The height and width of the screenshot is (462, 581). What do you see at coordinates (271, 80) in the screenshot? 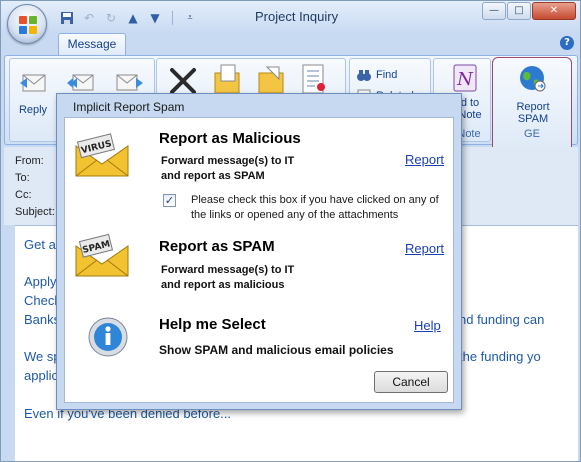
I see `create-rule-icon` at bounding box center [271, 80].